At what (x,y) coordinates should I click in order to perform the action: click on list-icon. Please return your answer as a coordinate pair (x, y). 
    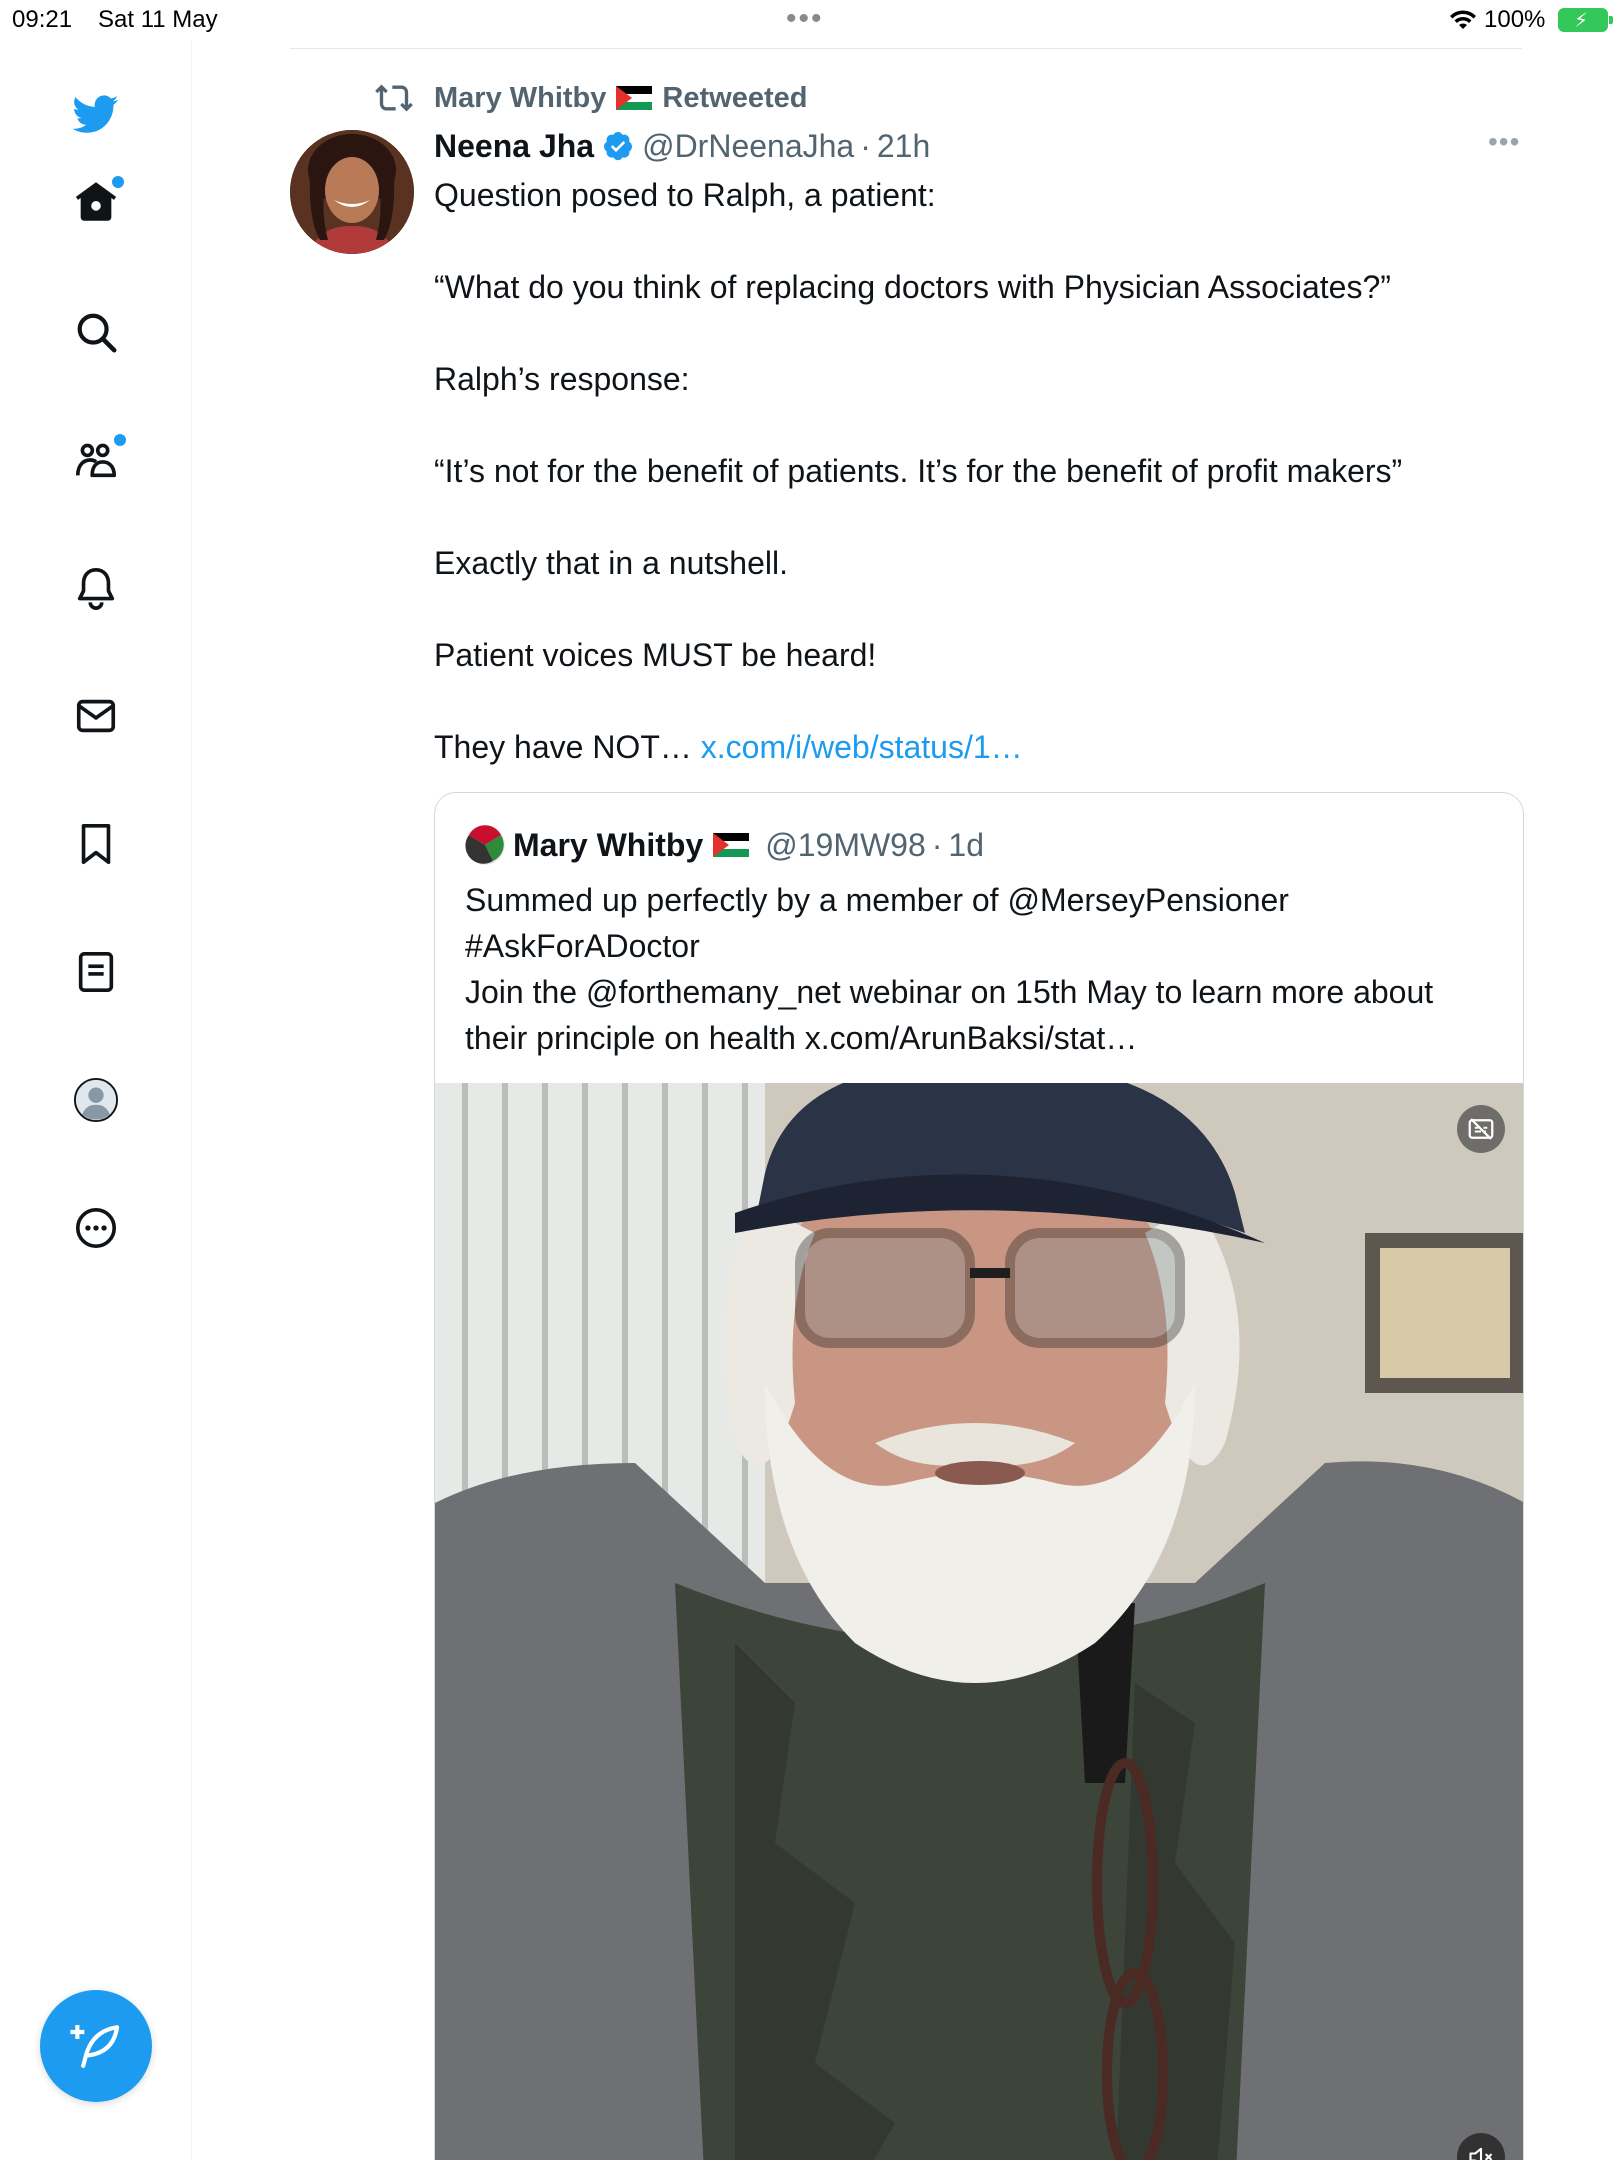
    Looking at the image, I should click on (96, 972).